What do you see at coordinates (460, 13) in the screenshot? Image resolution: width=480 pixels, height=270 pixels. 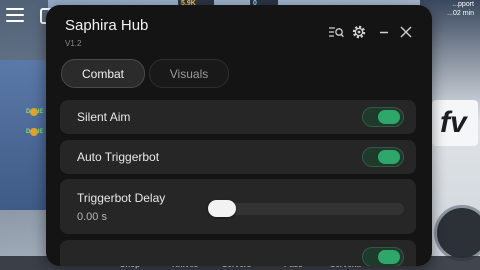 I see `hud-top-right-line2: ...02 min` at bounding box center [460, 13].